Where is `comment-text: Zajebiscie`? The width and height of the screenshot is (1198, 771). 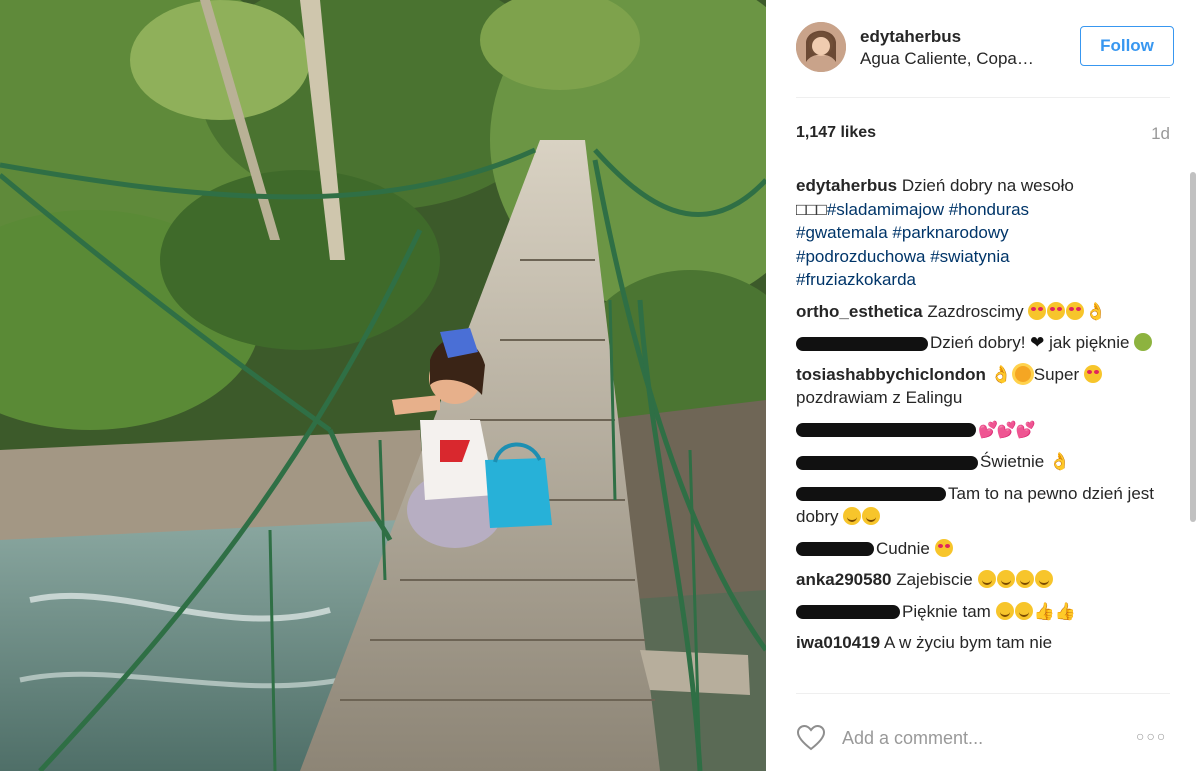
comment-text: Zajebiscie is located at coordinates (934, 579).